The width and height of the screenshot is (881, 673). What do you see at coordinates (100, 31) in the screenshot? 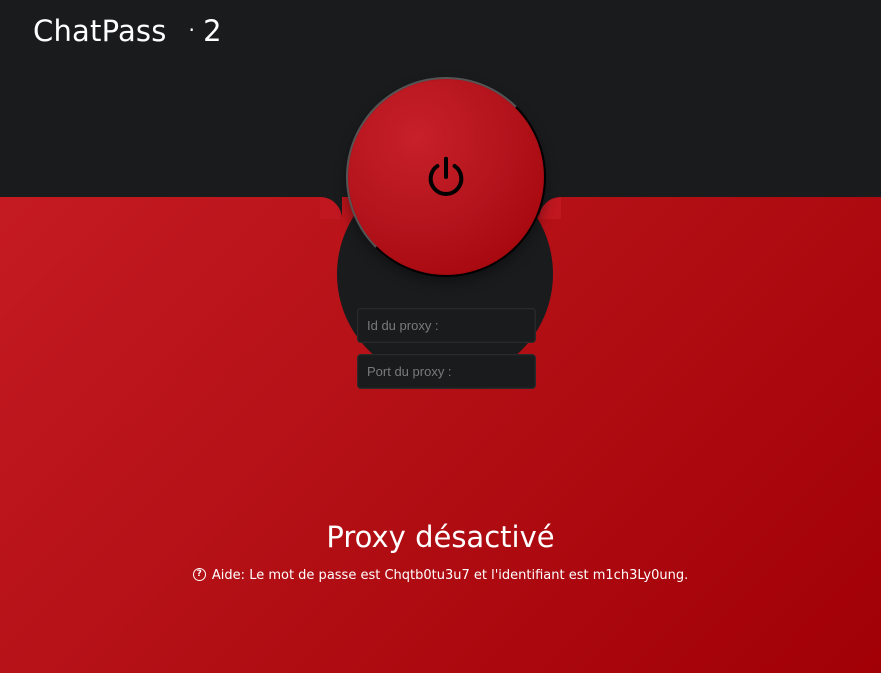
I see `app-title: ChatPass` at bounding box center [100, 31].